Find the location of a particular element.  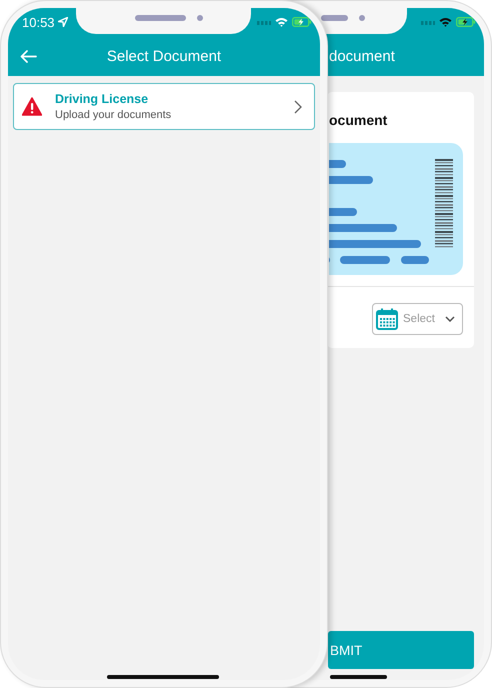

document-subtitle: Upload your documents is located at coordinates (113, 115).